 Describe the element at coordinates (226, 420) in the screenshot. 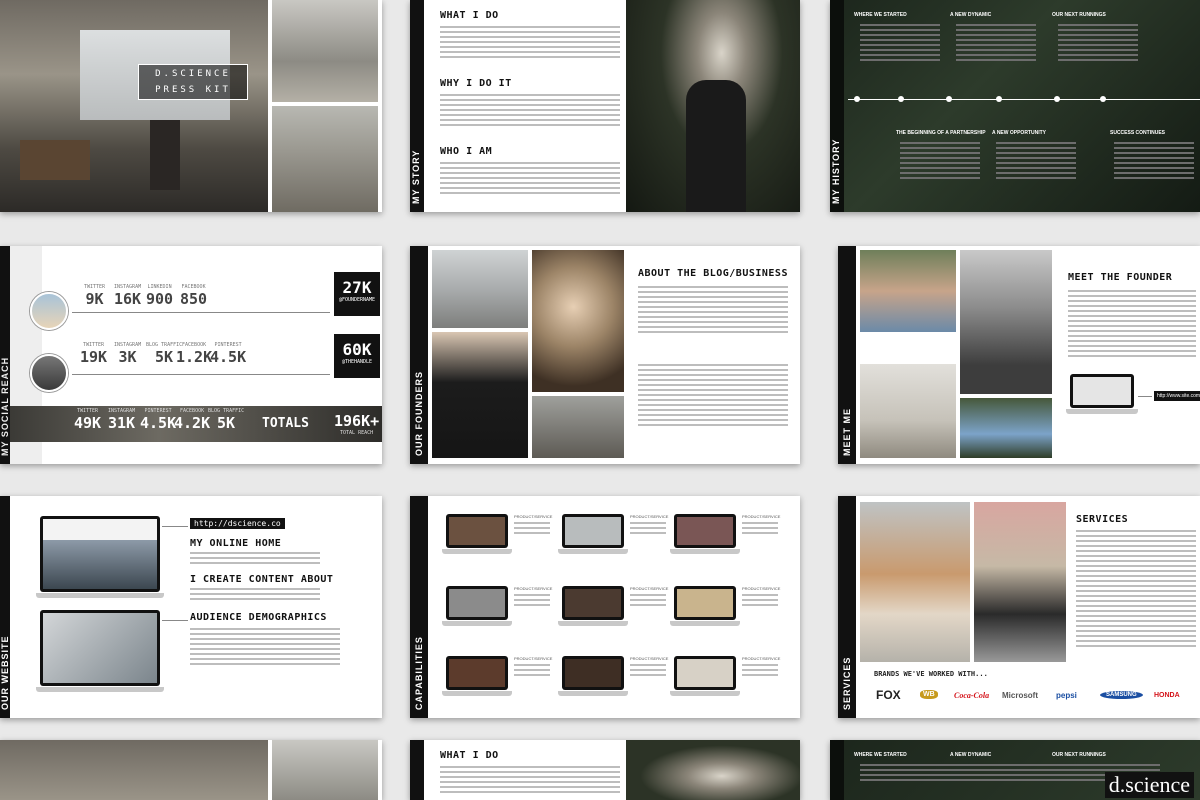

I see `totals-stat-blog: BLOG TRAFFIC 5K` at that location.